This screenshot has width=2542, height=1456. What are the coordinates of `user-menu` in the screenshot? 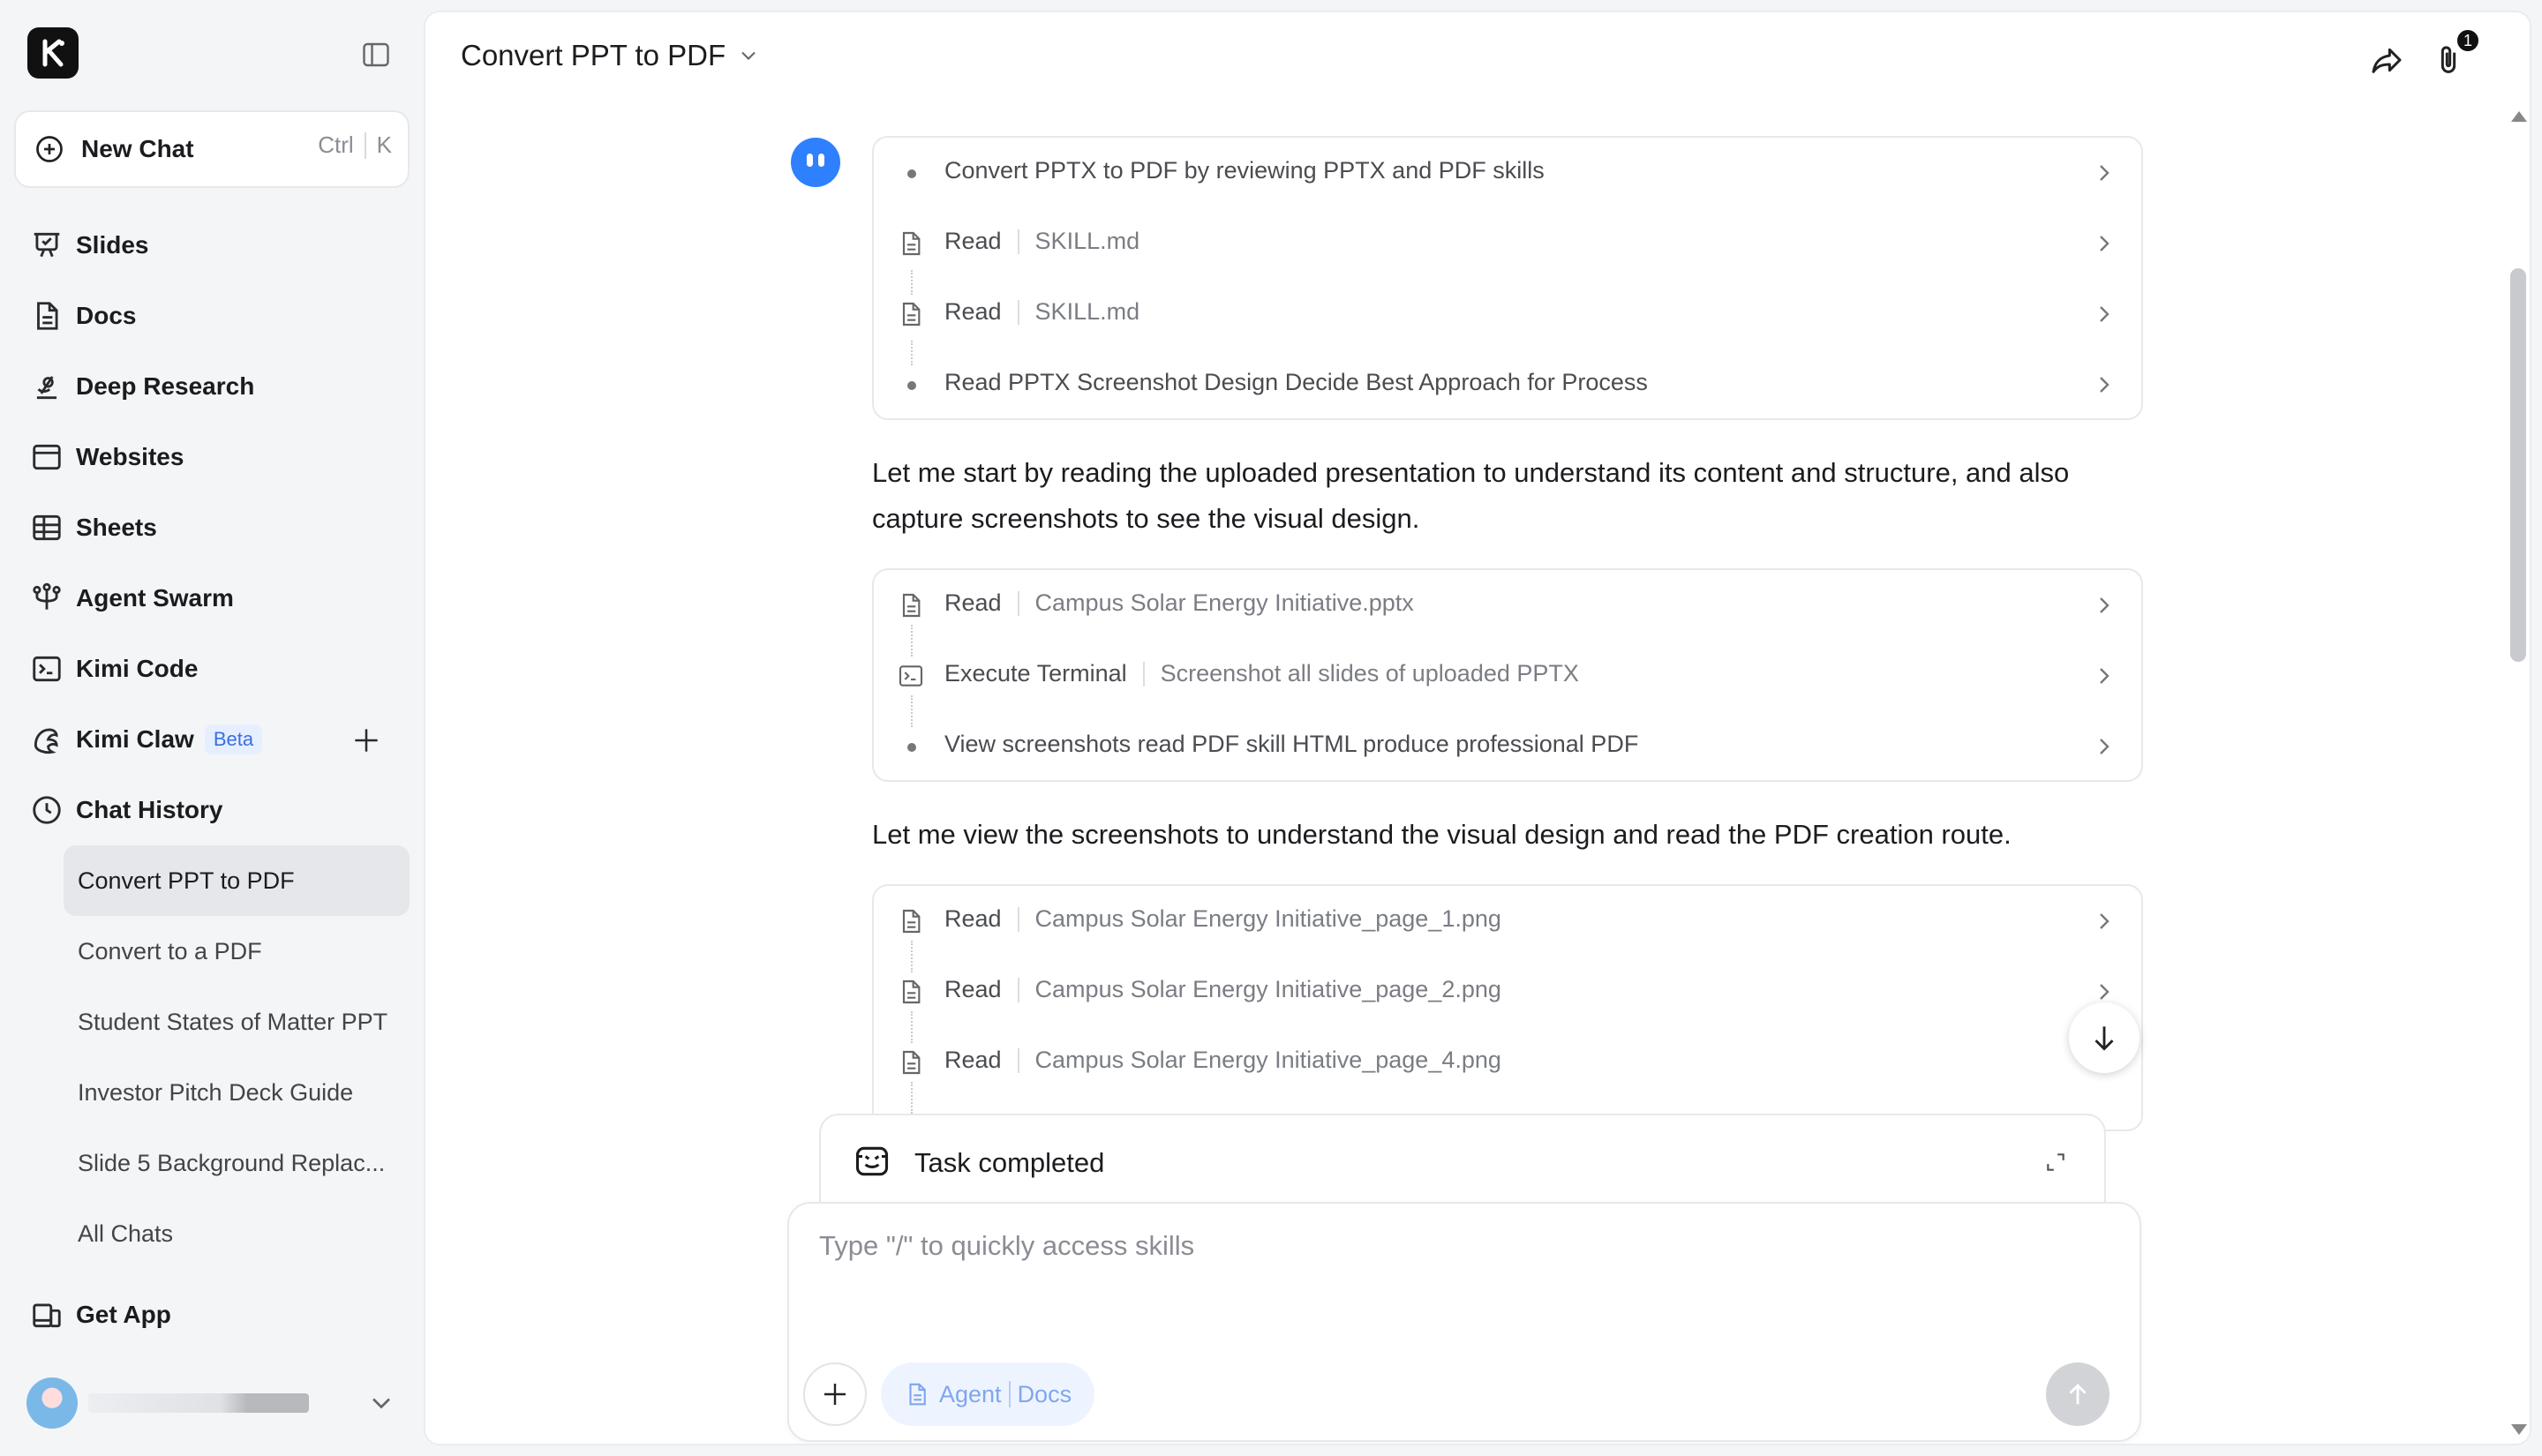 It's located at (212, 1403).